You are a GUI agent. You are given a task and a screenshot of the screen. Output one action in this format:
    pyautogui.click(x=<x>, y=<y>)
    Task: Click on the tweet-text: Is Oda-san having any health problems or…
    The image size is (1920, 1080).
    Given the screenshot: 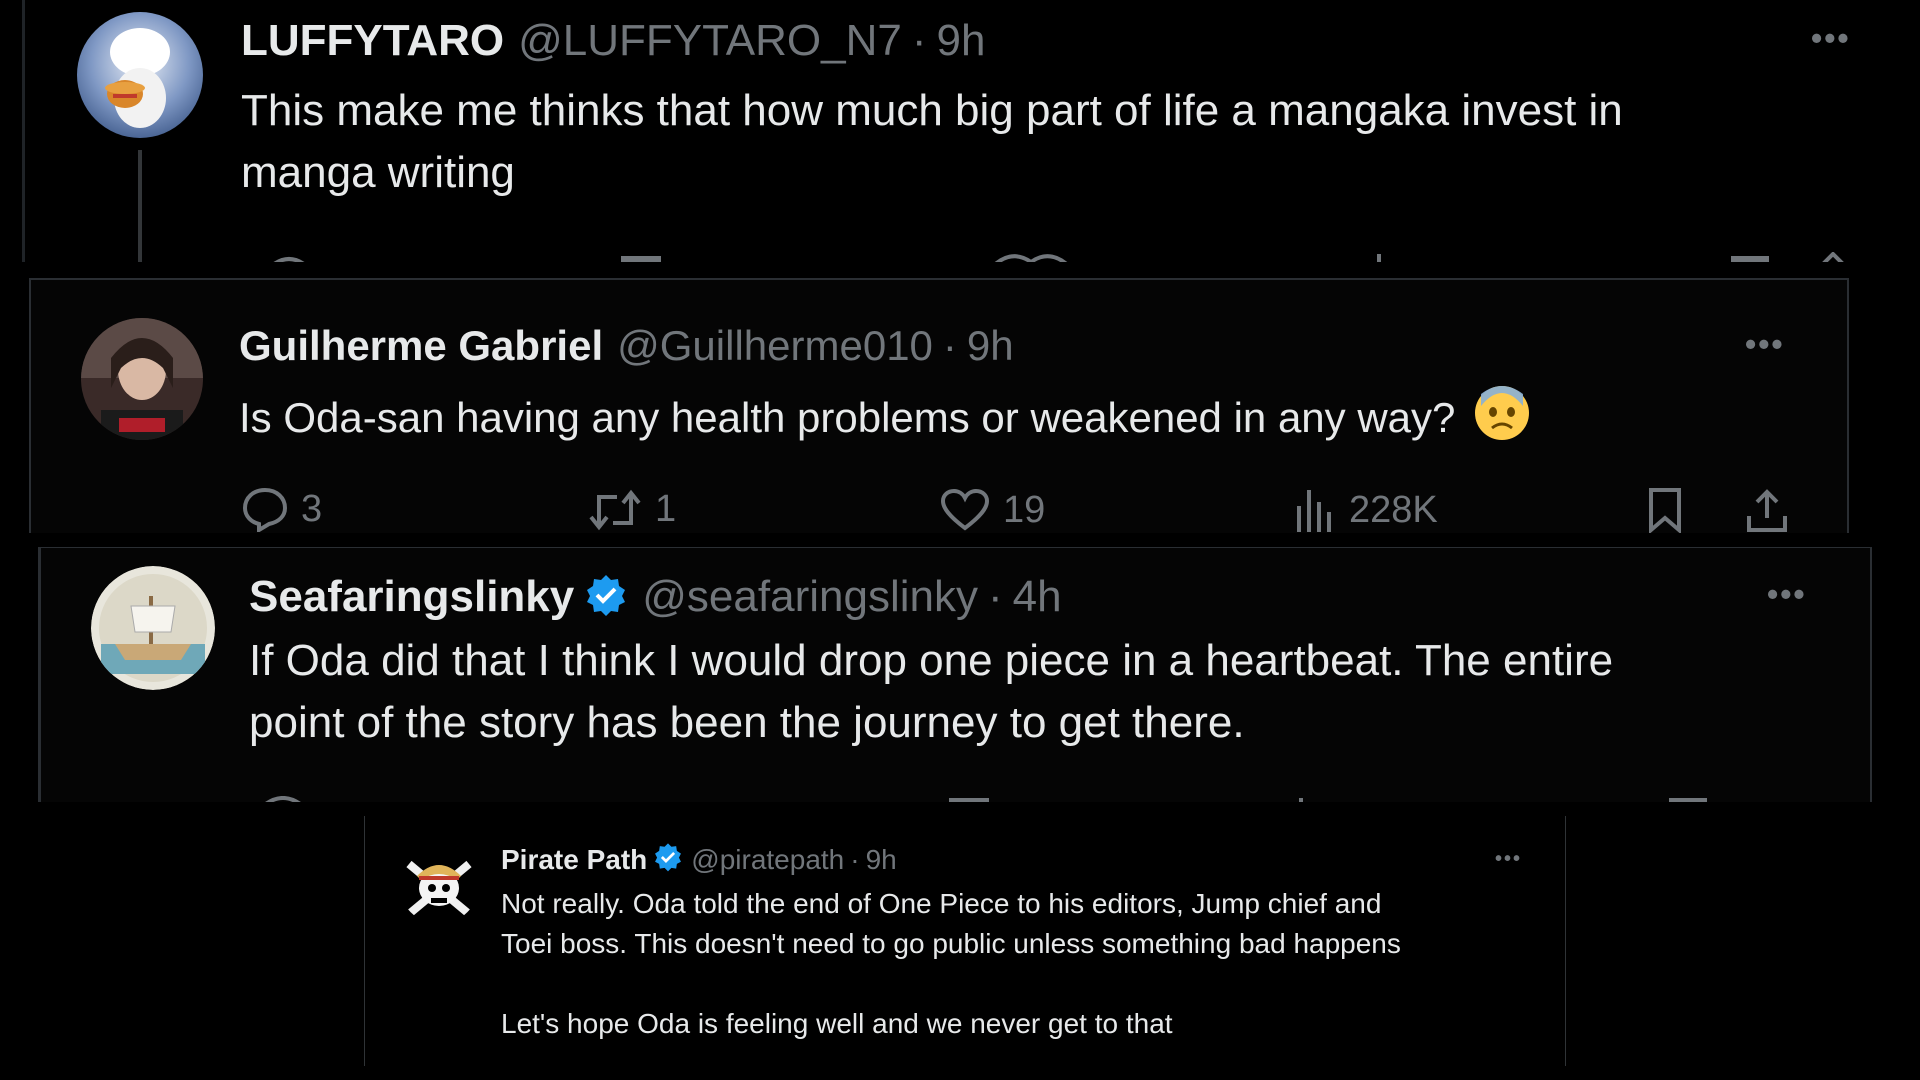 What is the action you would take?
    pyautogui.click(x=1019, y=421)
    